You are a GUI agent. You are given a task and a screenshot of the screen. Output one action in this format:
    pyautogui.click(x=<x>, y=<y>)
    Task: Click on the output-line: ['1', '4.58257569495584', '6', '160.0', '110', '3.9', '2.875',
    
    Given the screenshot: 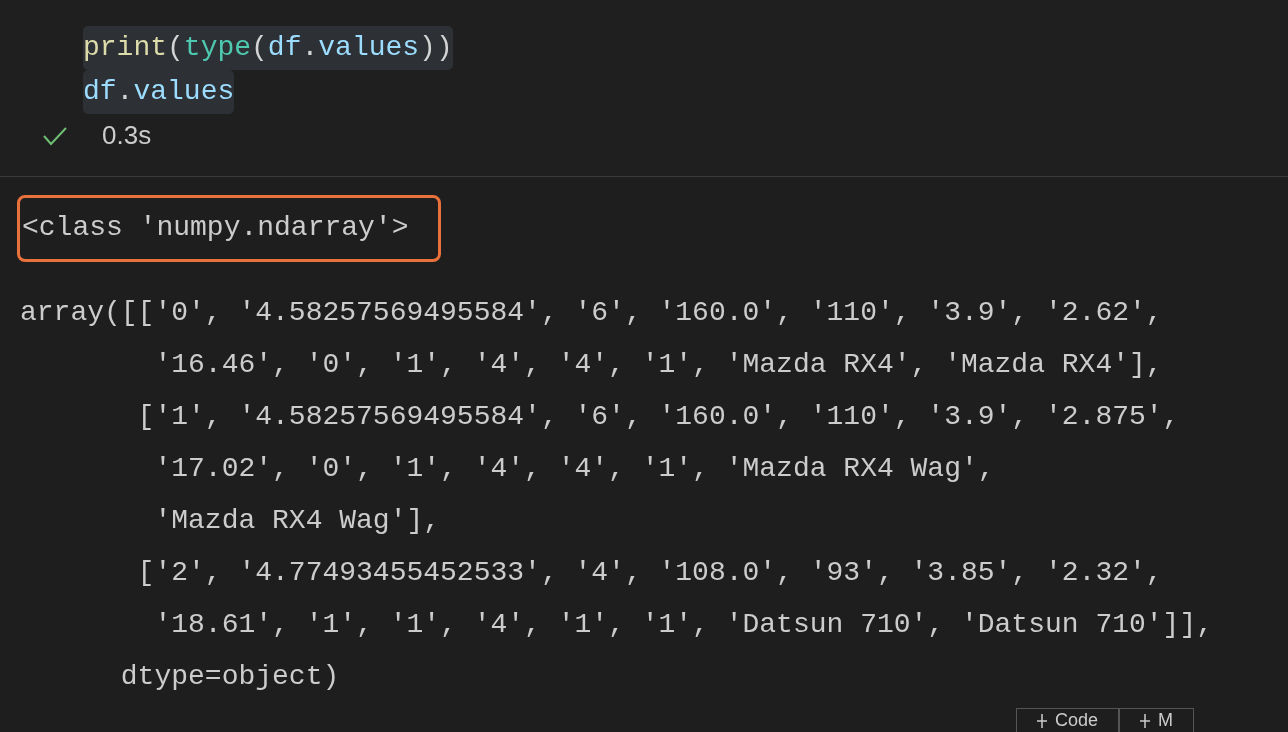 What is the action you would take?
    pyautogui.click(x=658, y=417)
    